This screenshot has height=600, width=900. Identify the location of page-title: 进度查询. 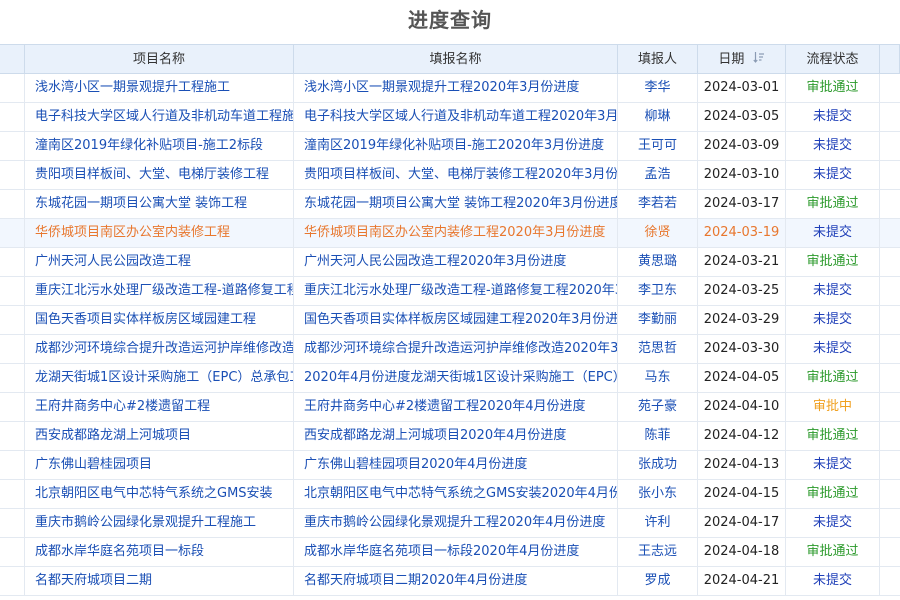
(450, 20).